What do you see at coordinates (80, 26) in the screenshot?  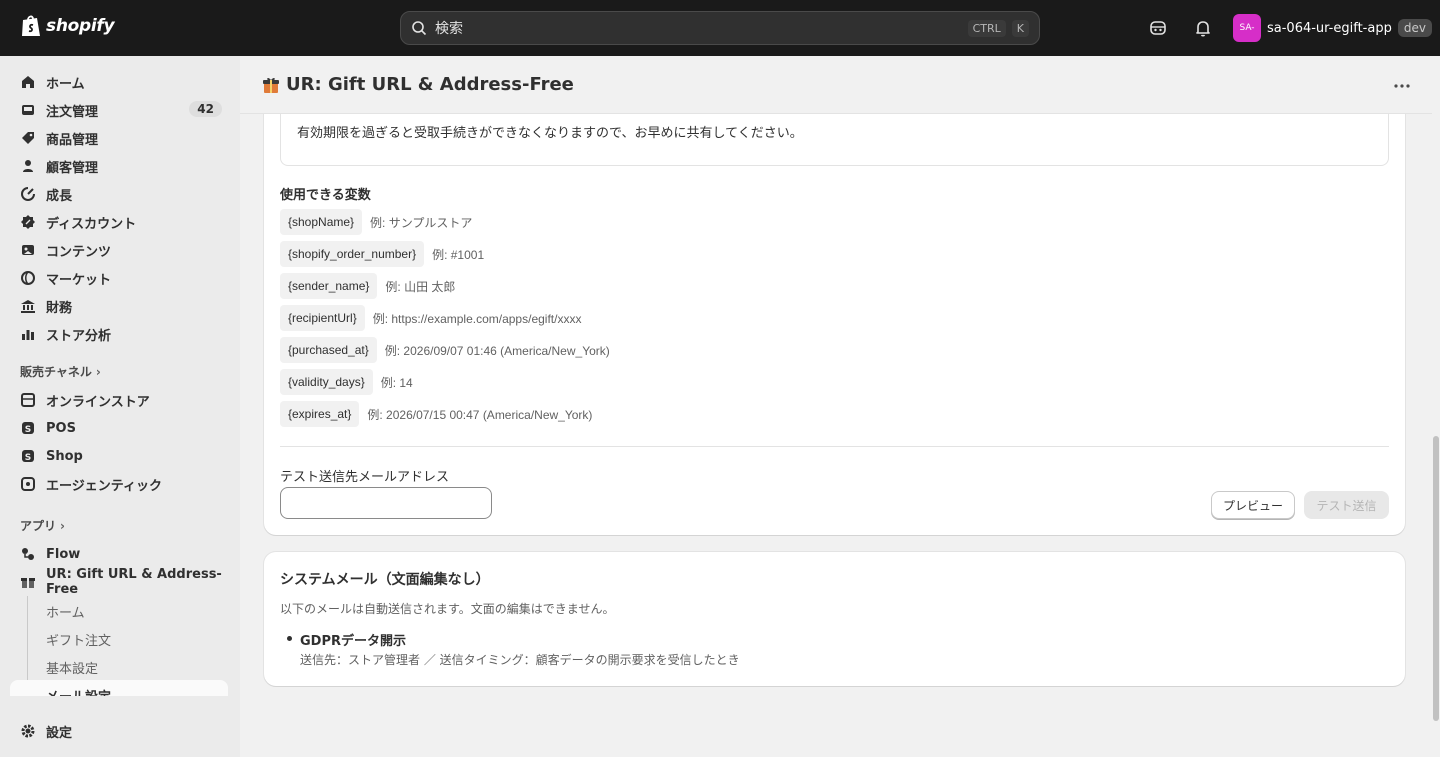 I see `brand-name: shopify` at bounding box center [80, 26].